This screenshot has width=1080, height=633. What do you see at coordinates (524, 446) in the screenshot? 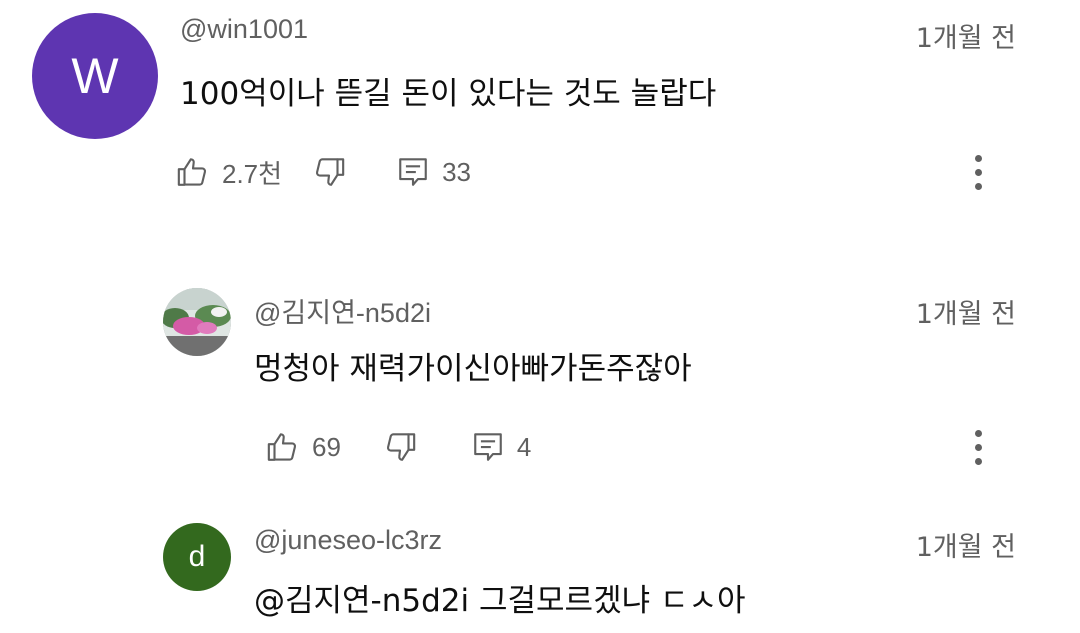
I see `reply-count: 4` at bounding box center [524, 446].